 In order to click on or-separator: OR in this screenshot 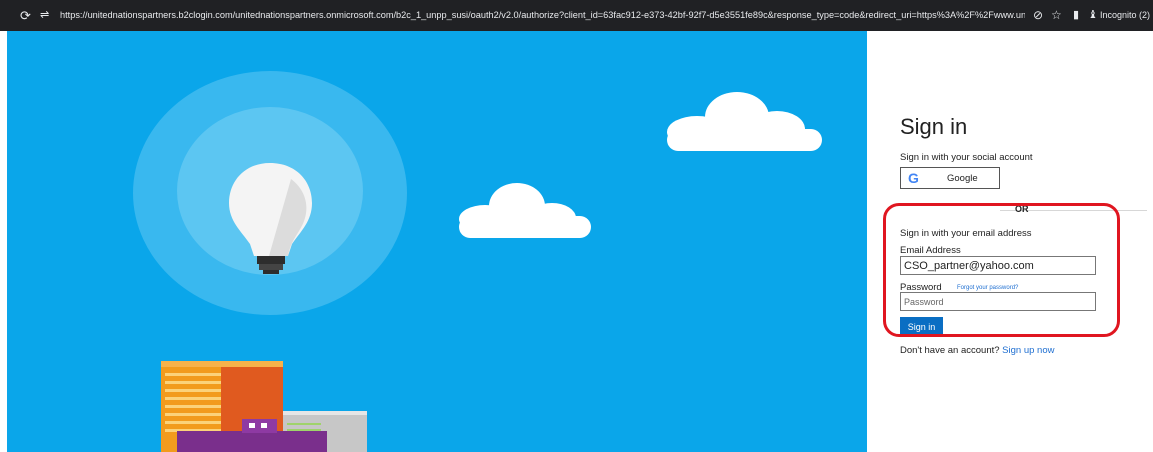, I will do `click(1022, 209)`.